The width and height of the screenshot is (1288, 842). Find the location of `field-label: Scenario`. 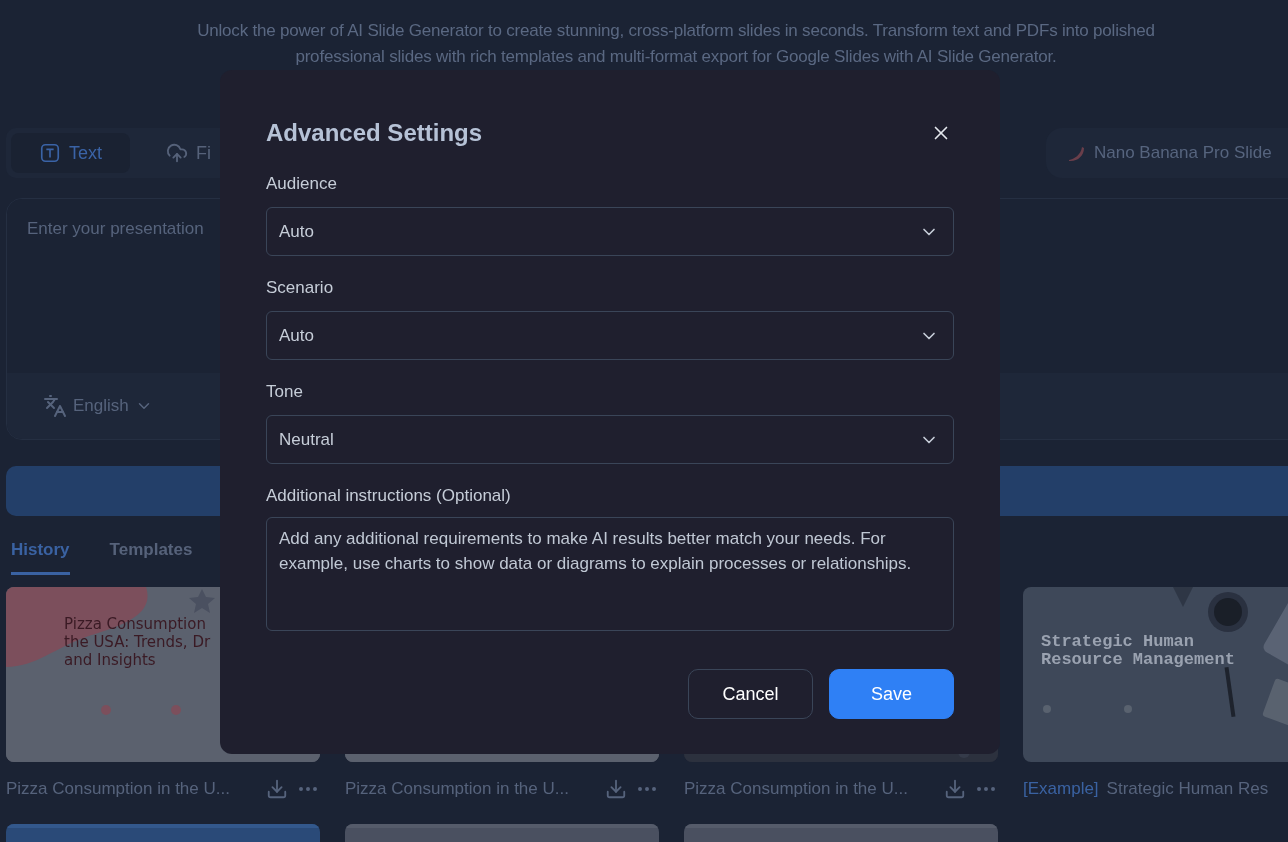

field-label: Scenario is located at coordinates (300, 288).